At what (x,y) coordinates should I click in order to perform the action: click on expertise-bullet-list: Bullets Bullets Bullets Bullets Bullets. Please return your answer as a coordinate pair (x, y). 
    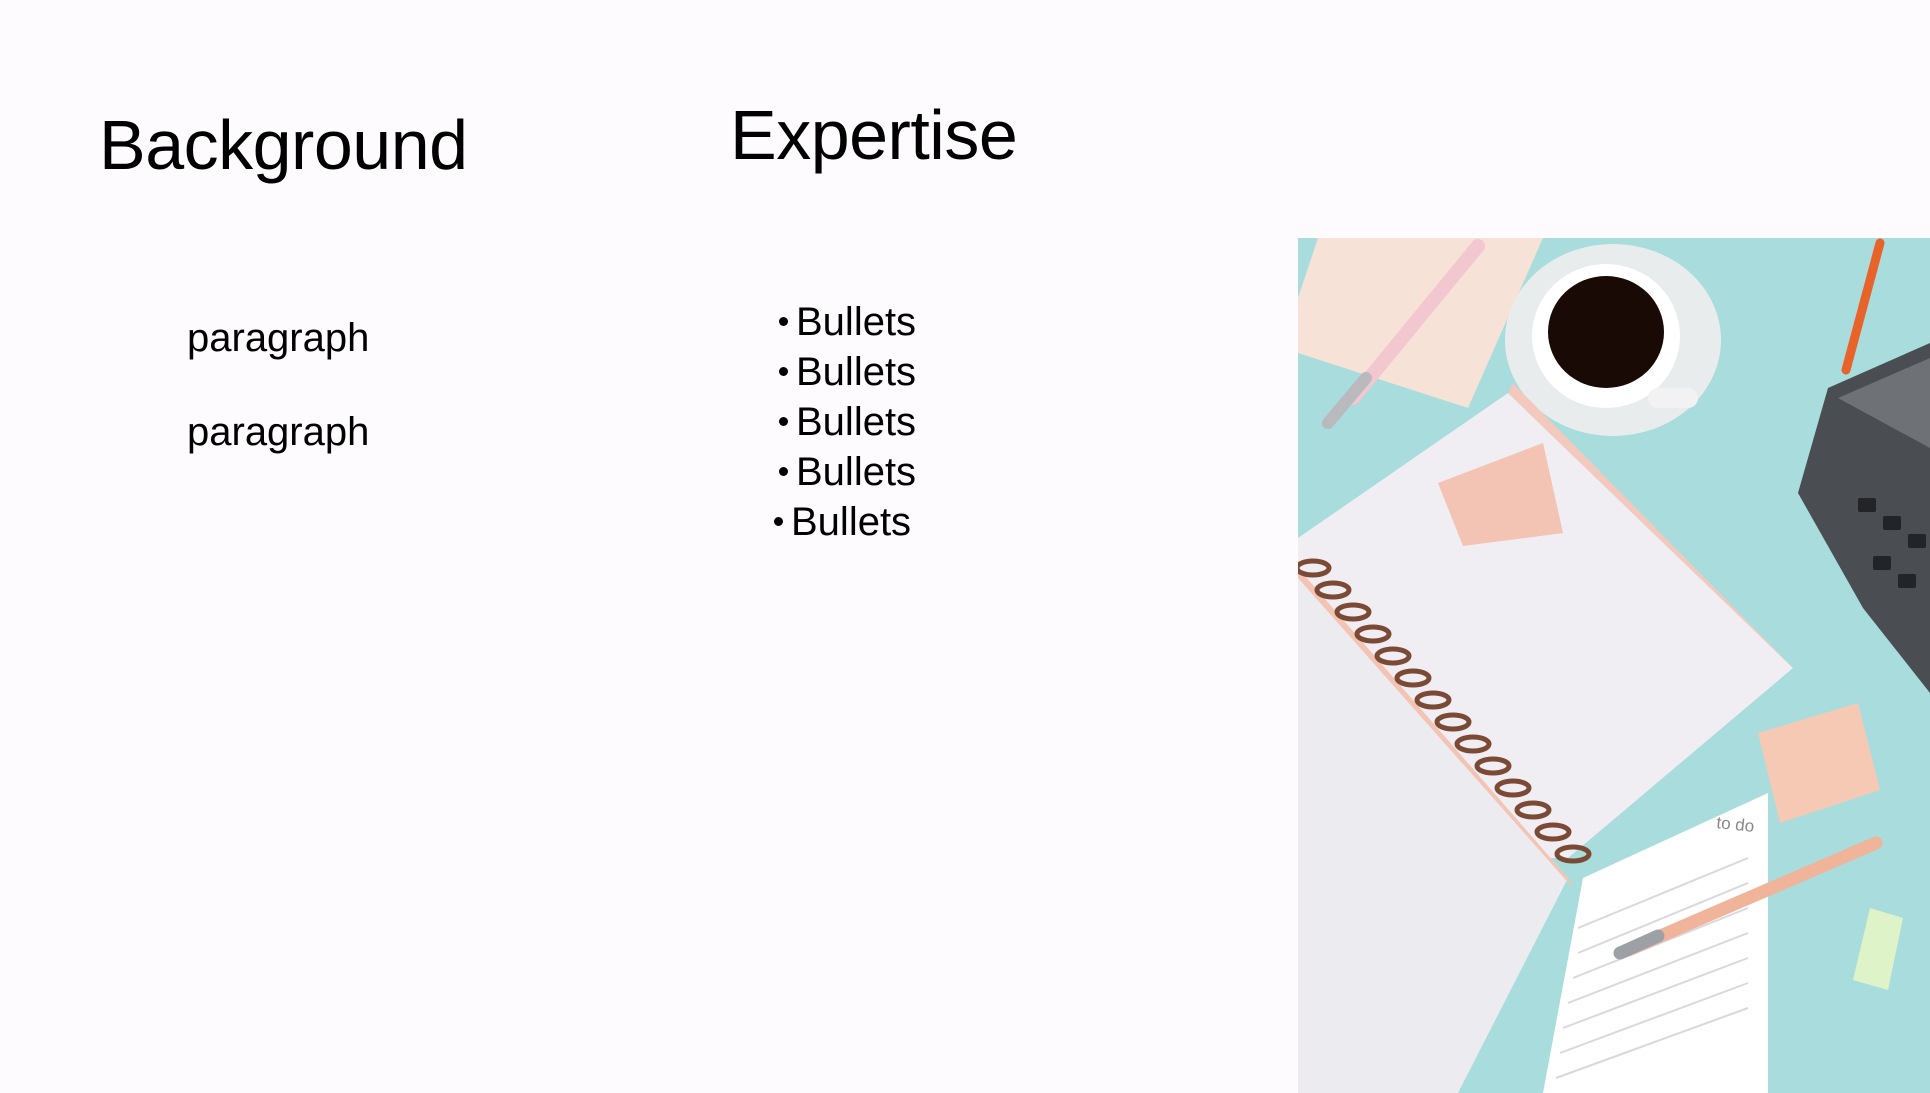
    Looking at the image, I should click on (845, 422).